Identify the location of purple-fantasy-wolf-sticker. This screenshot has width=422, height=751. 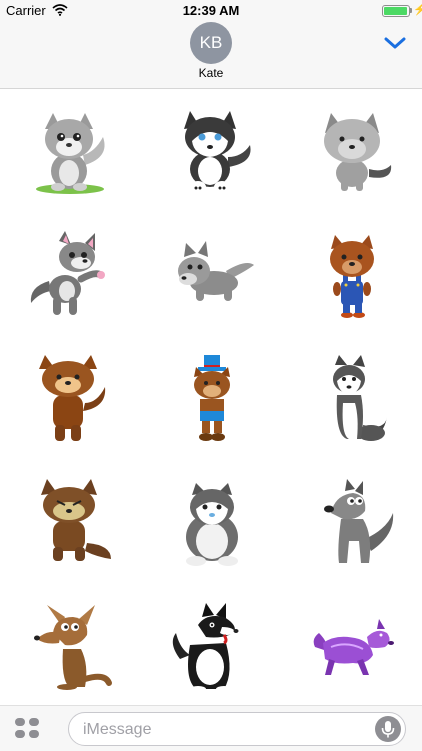
(352, 648).